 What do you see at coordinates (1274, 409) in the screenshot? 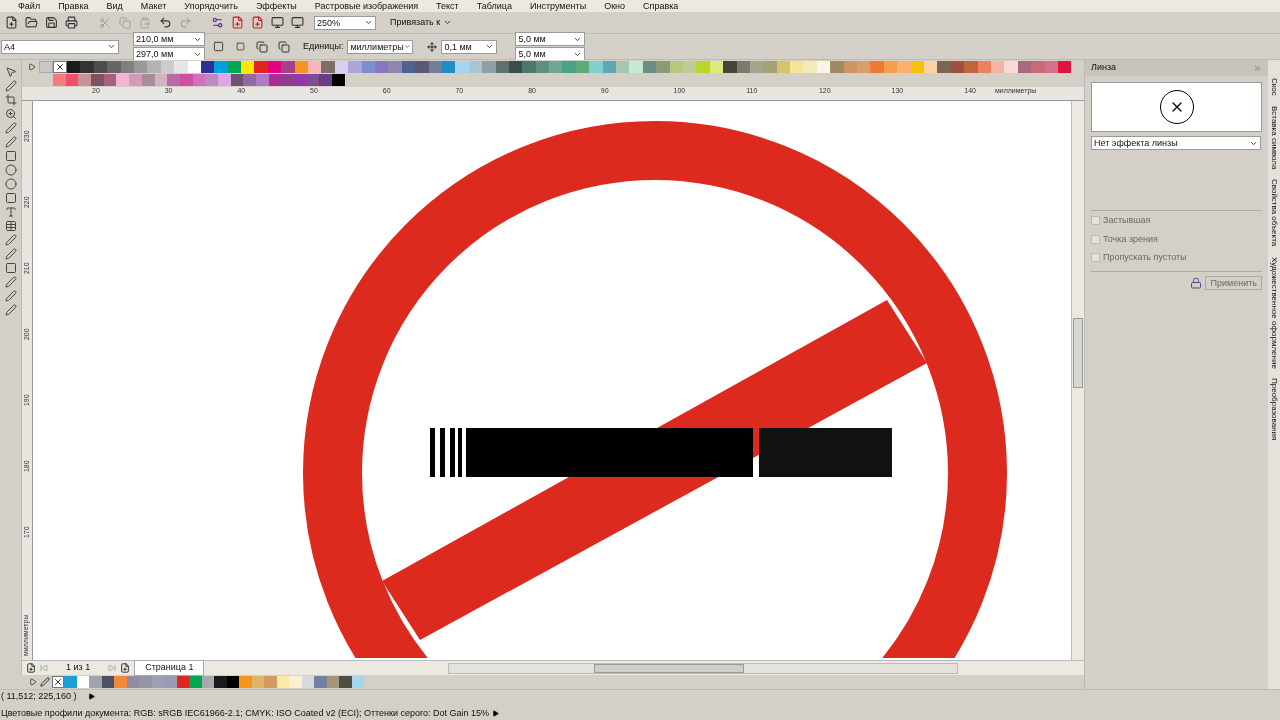
I see `docker-tab: Преобразования` at bounding box center [1274, 409].